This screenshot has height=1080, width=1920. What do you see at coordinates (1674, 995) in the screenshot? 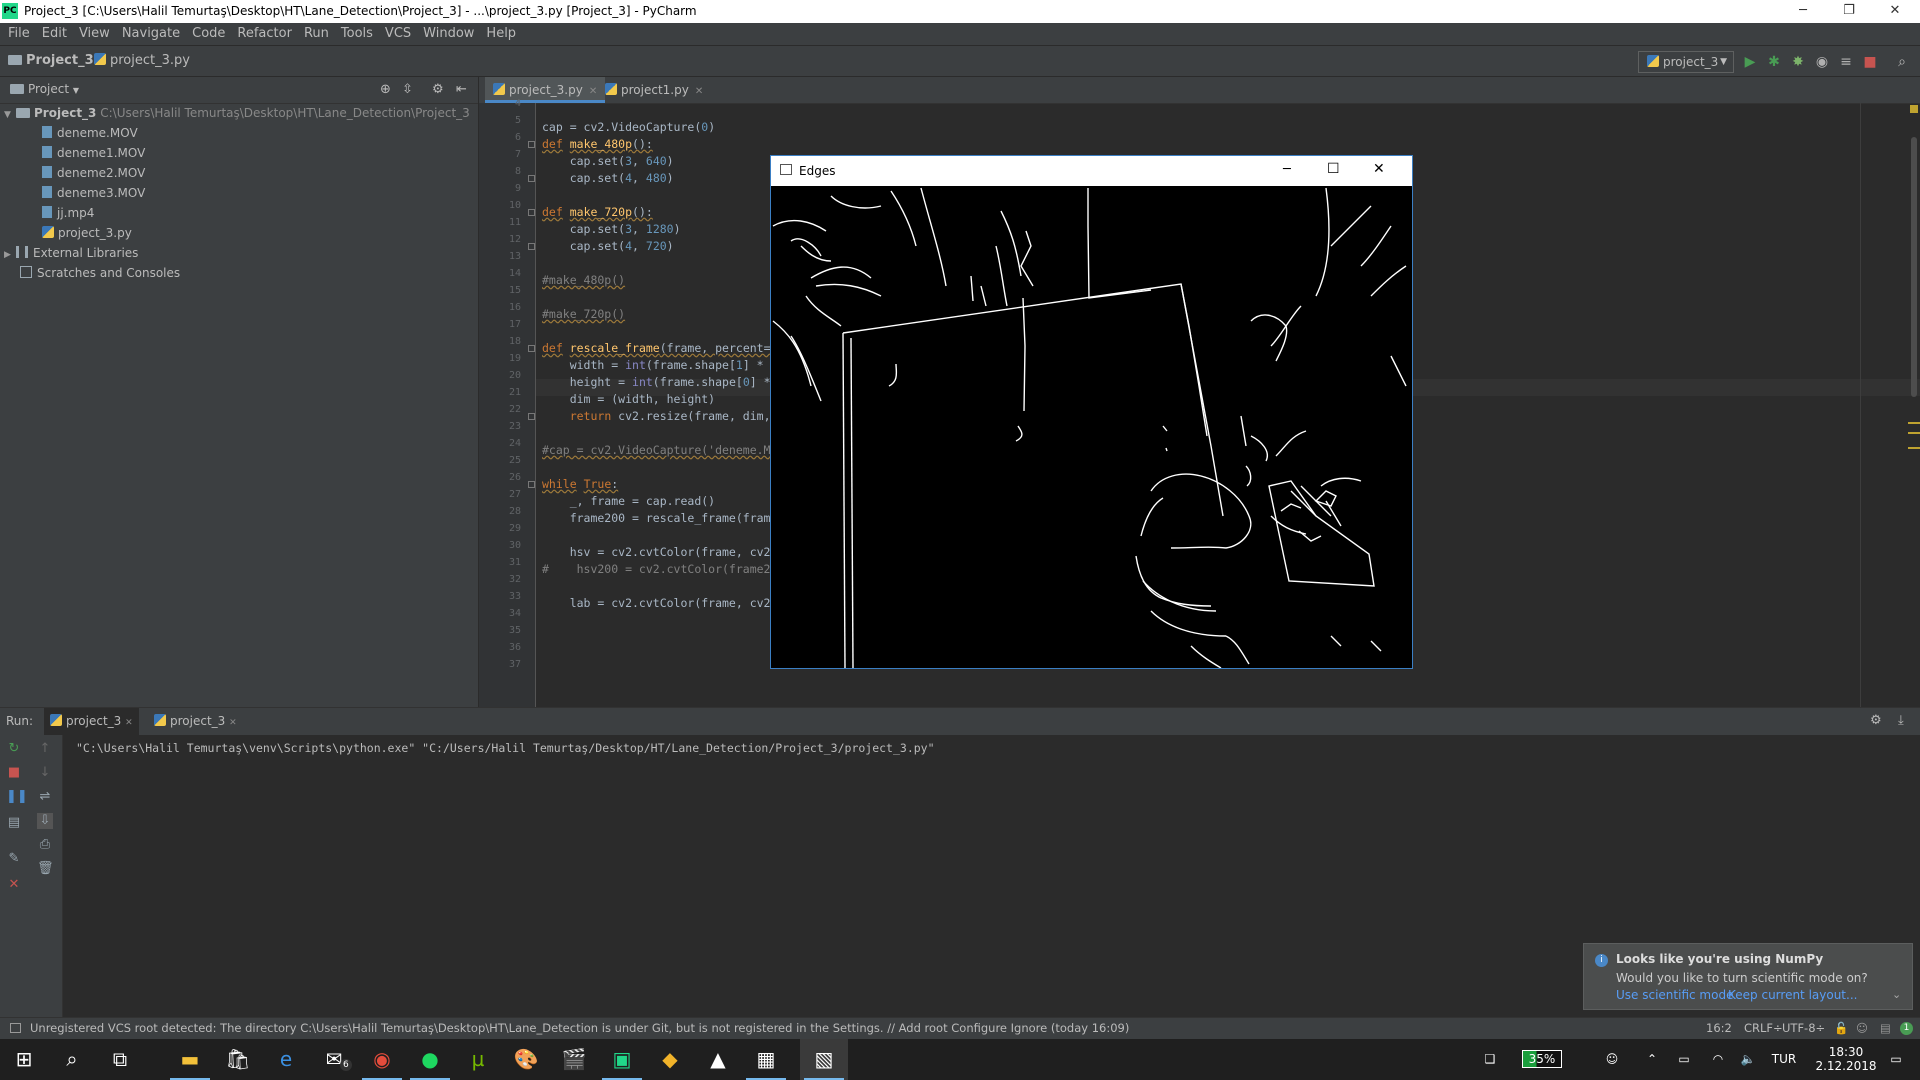
I see `use-scientific-mode-link: Use scientific mode` at bounding box center [1674, 995].